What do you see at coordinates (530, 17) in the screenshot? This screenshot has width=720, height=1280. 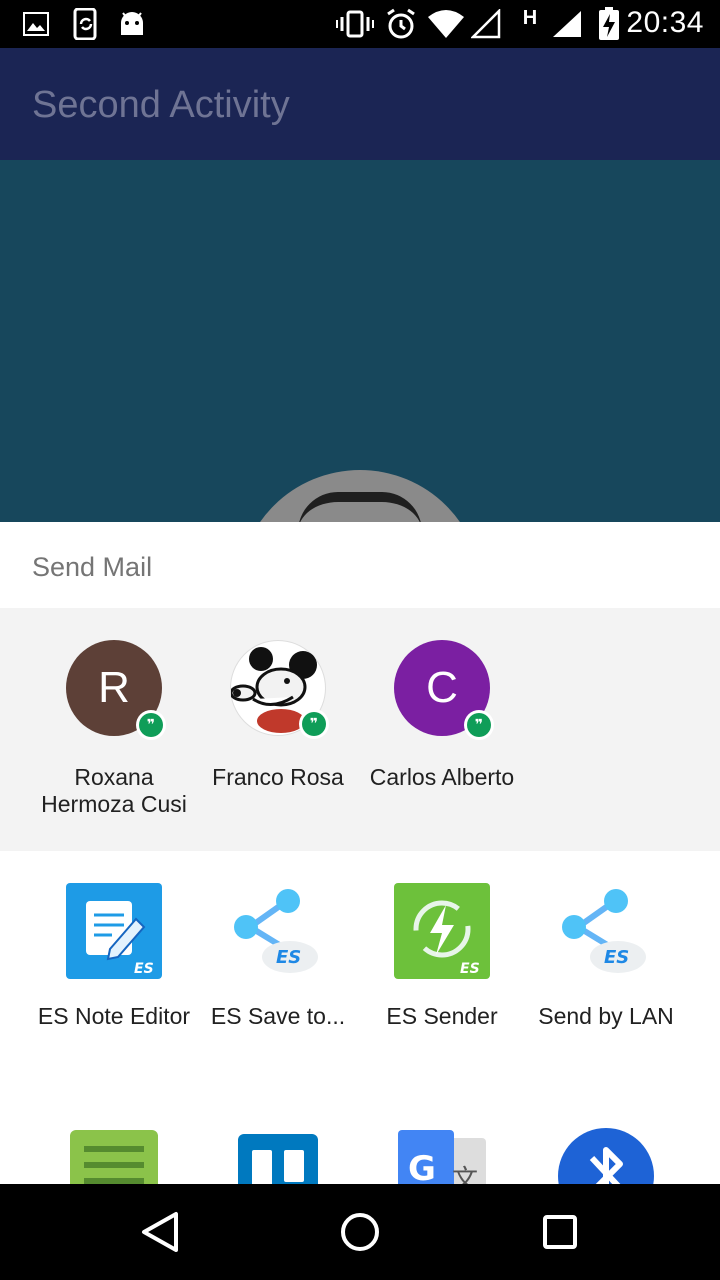 I see `network-type-label: H` at bounding box center [530, 17].